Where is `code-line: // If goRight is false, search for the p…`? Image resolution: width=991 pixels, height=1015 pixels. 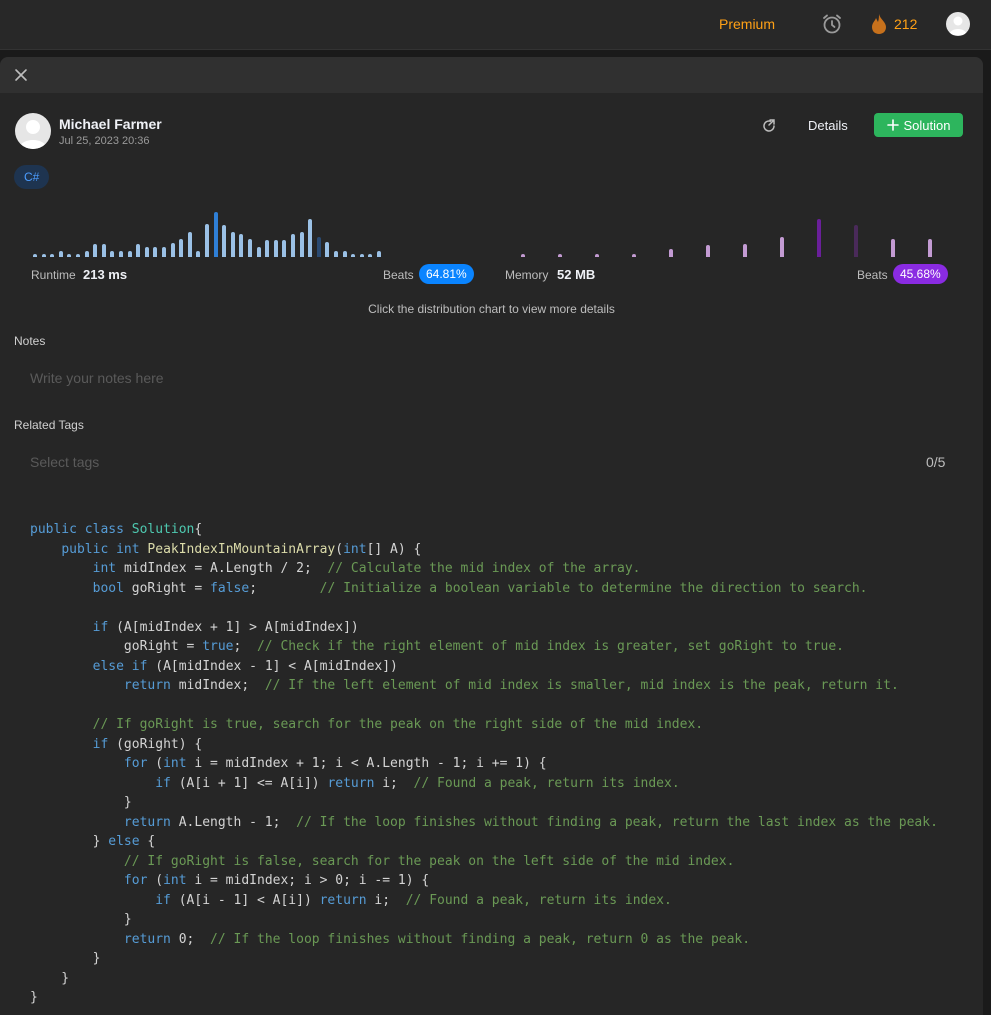
code-line: // If goRight is false, search for the p… is located at coordinates (429, 861).